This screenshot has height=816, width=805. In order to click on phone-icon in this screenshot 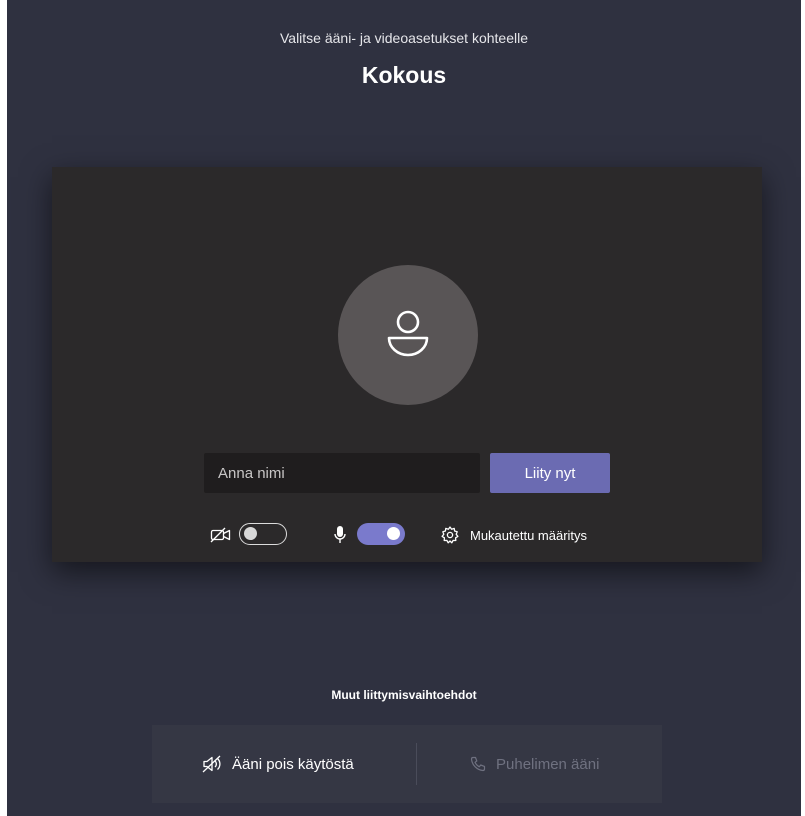, I will do `click(478, 764)`.